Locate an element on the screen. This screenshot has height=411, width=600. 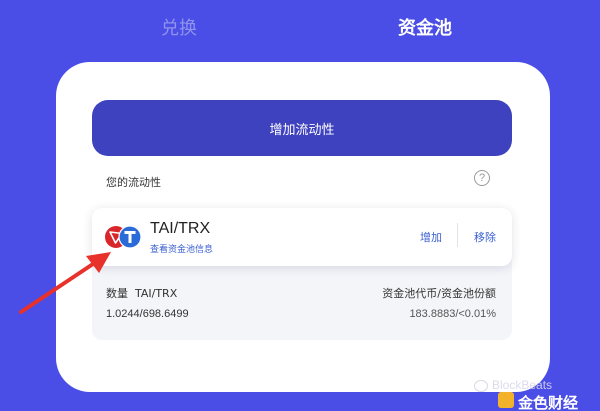
watermark-text-top: BlockBeats is located at coordinates (522, 385).